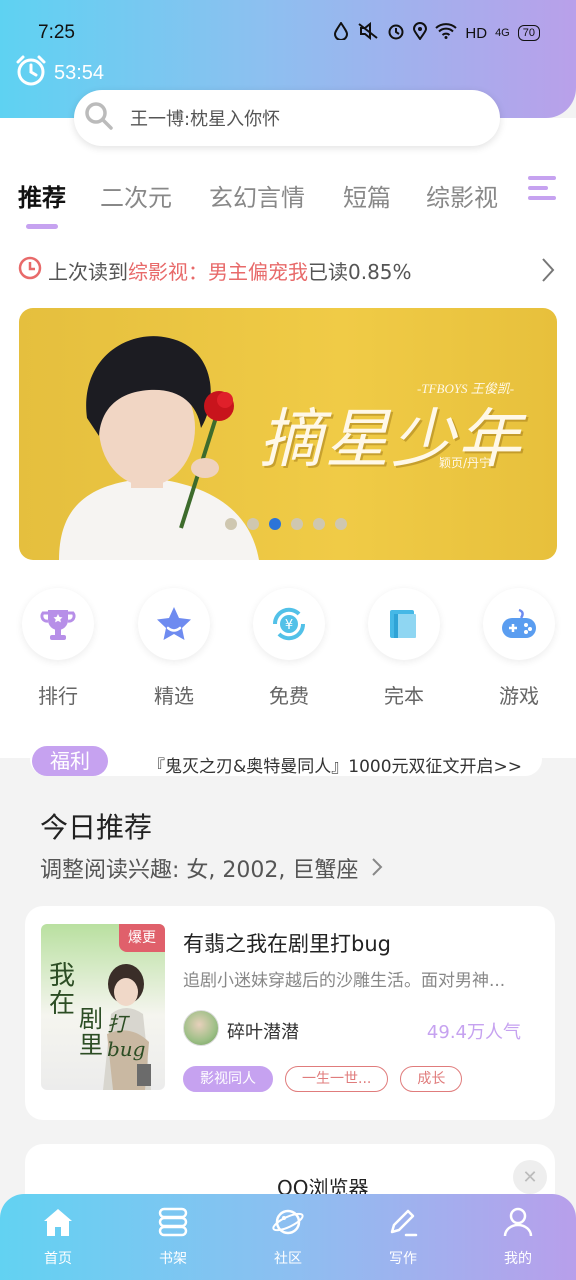 Image resolution: width=576 pixels, height=1280 pixels. Describe the element at coordinates (42, 226) in the screenshot. I see `active-tab-indicator` at that location.